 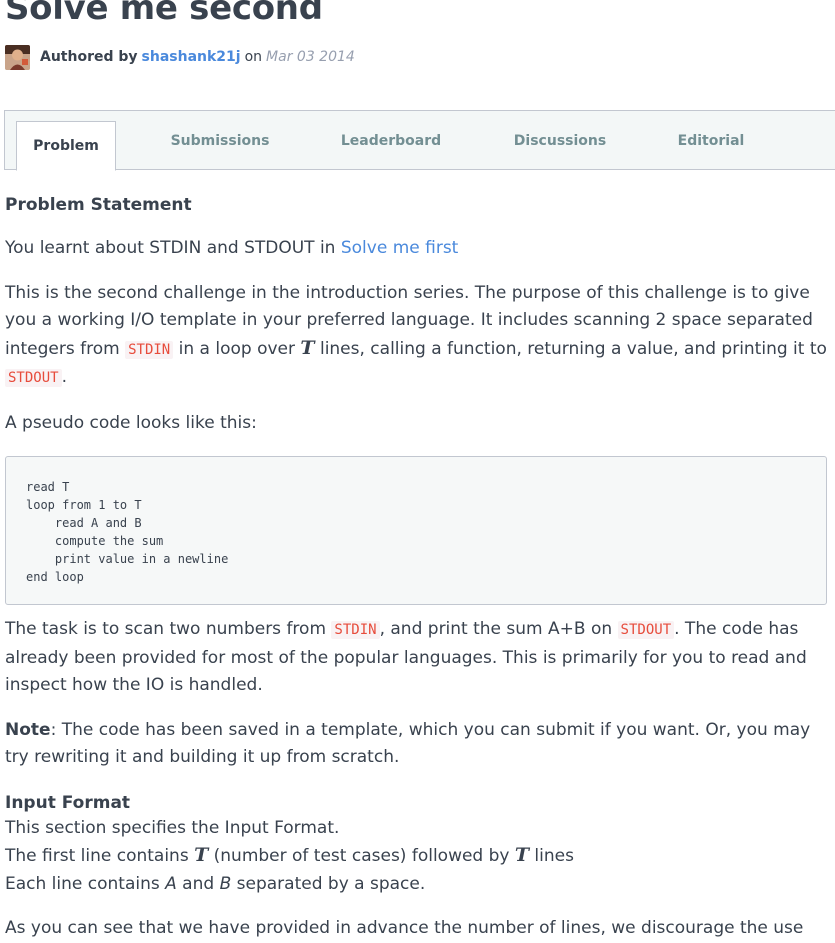 I want to click on solve-me-first-link: Solve me first, so click(x=399, y=248).